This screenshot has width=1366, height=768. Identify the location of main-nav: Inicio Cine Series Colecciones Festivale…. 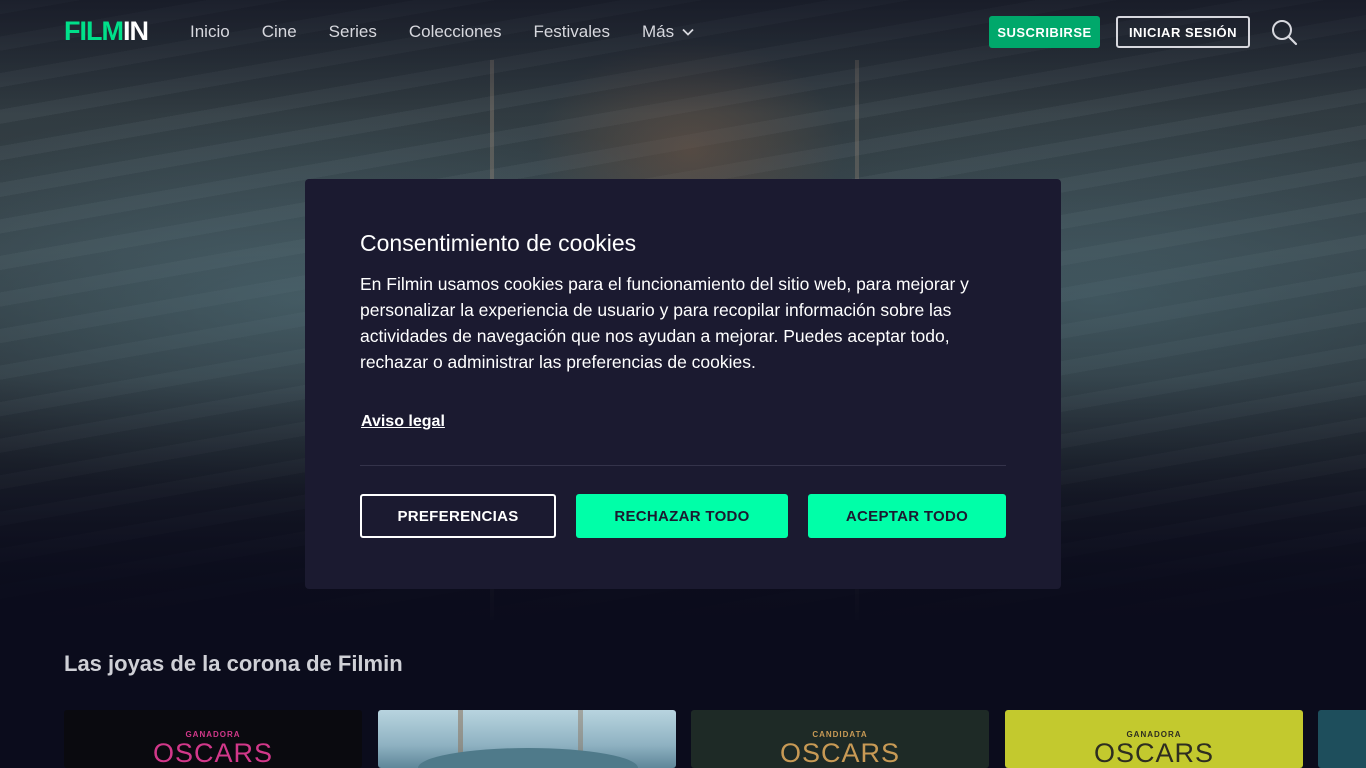
(458, 32).